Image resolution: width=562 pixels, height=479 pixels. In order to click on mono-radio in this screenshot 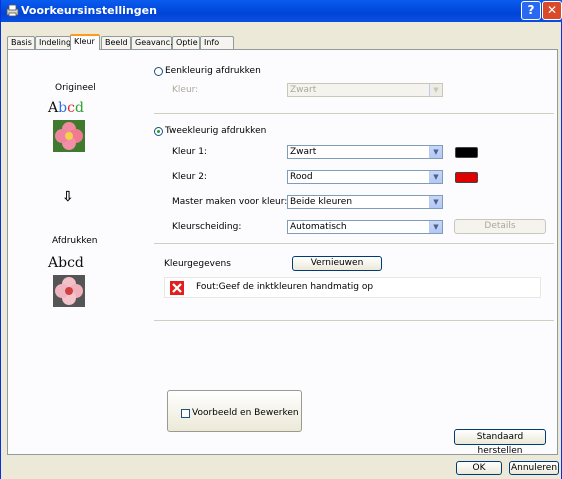, I will do `click(158, 71)`.